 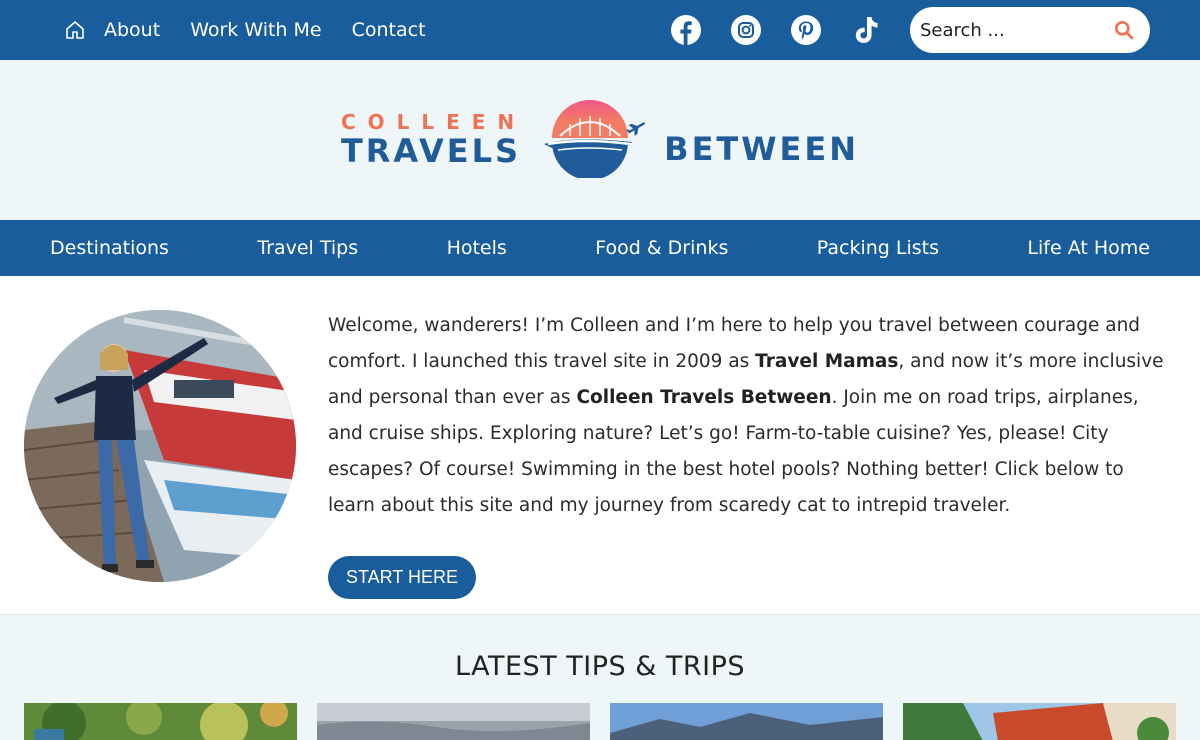 What do you see at coordinates (827, 361) in the screenshot?
I see `intro-bold-travel-mamas: Travel Mamas` at bounding box center [827, 361].